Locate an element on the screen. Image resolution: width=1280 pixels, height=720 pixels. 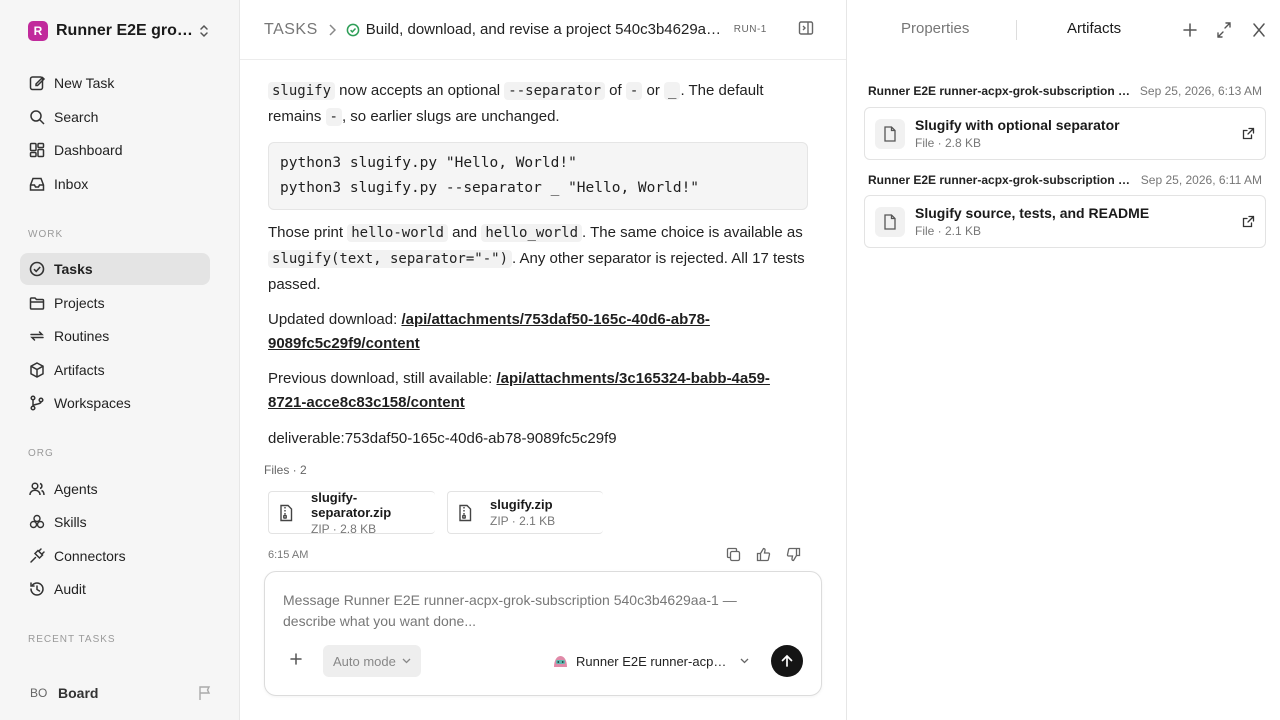
inline-code: --separator is located at coordinates (555, 91).